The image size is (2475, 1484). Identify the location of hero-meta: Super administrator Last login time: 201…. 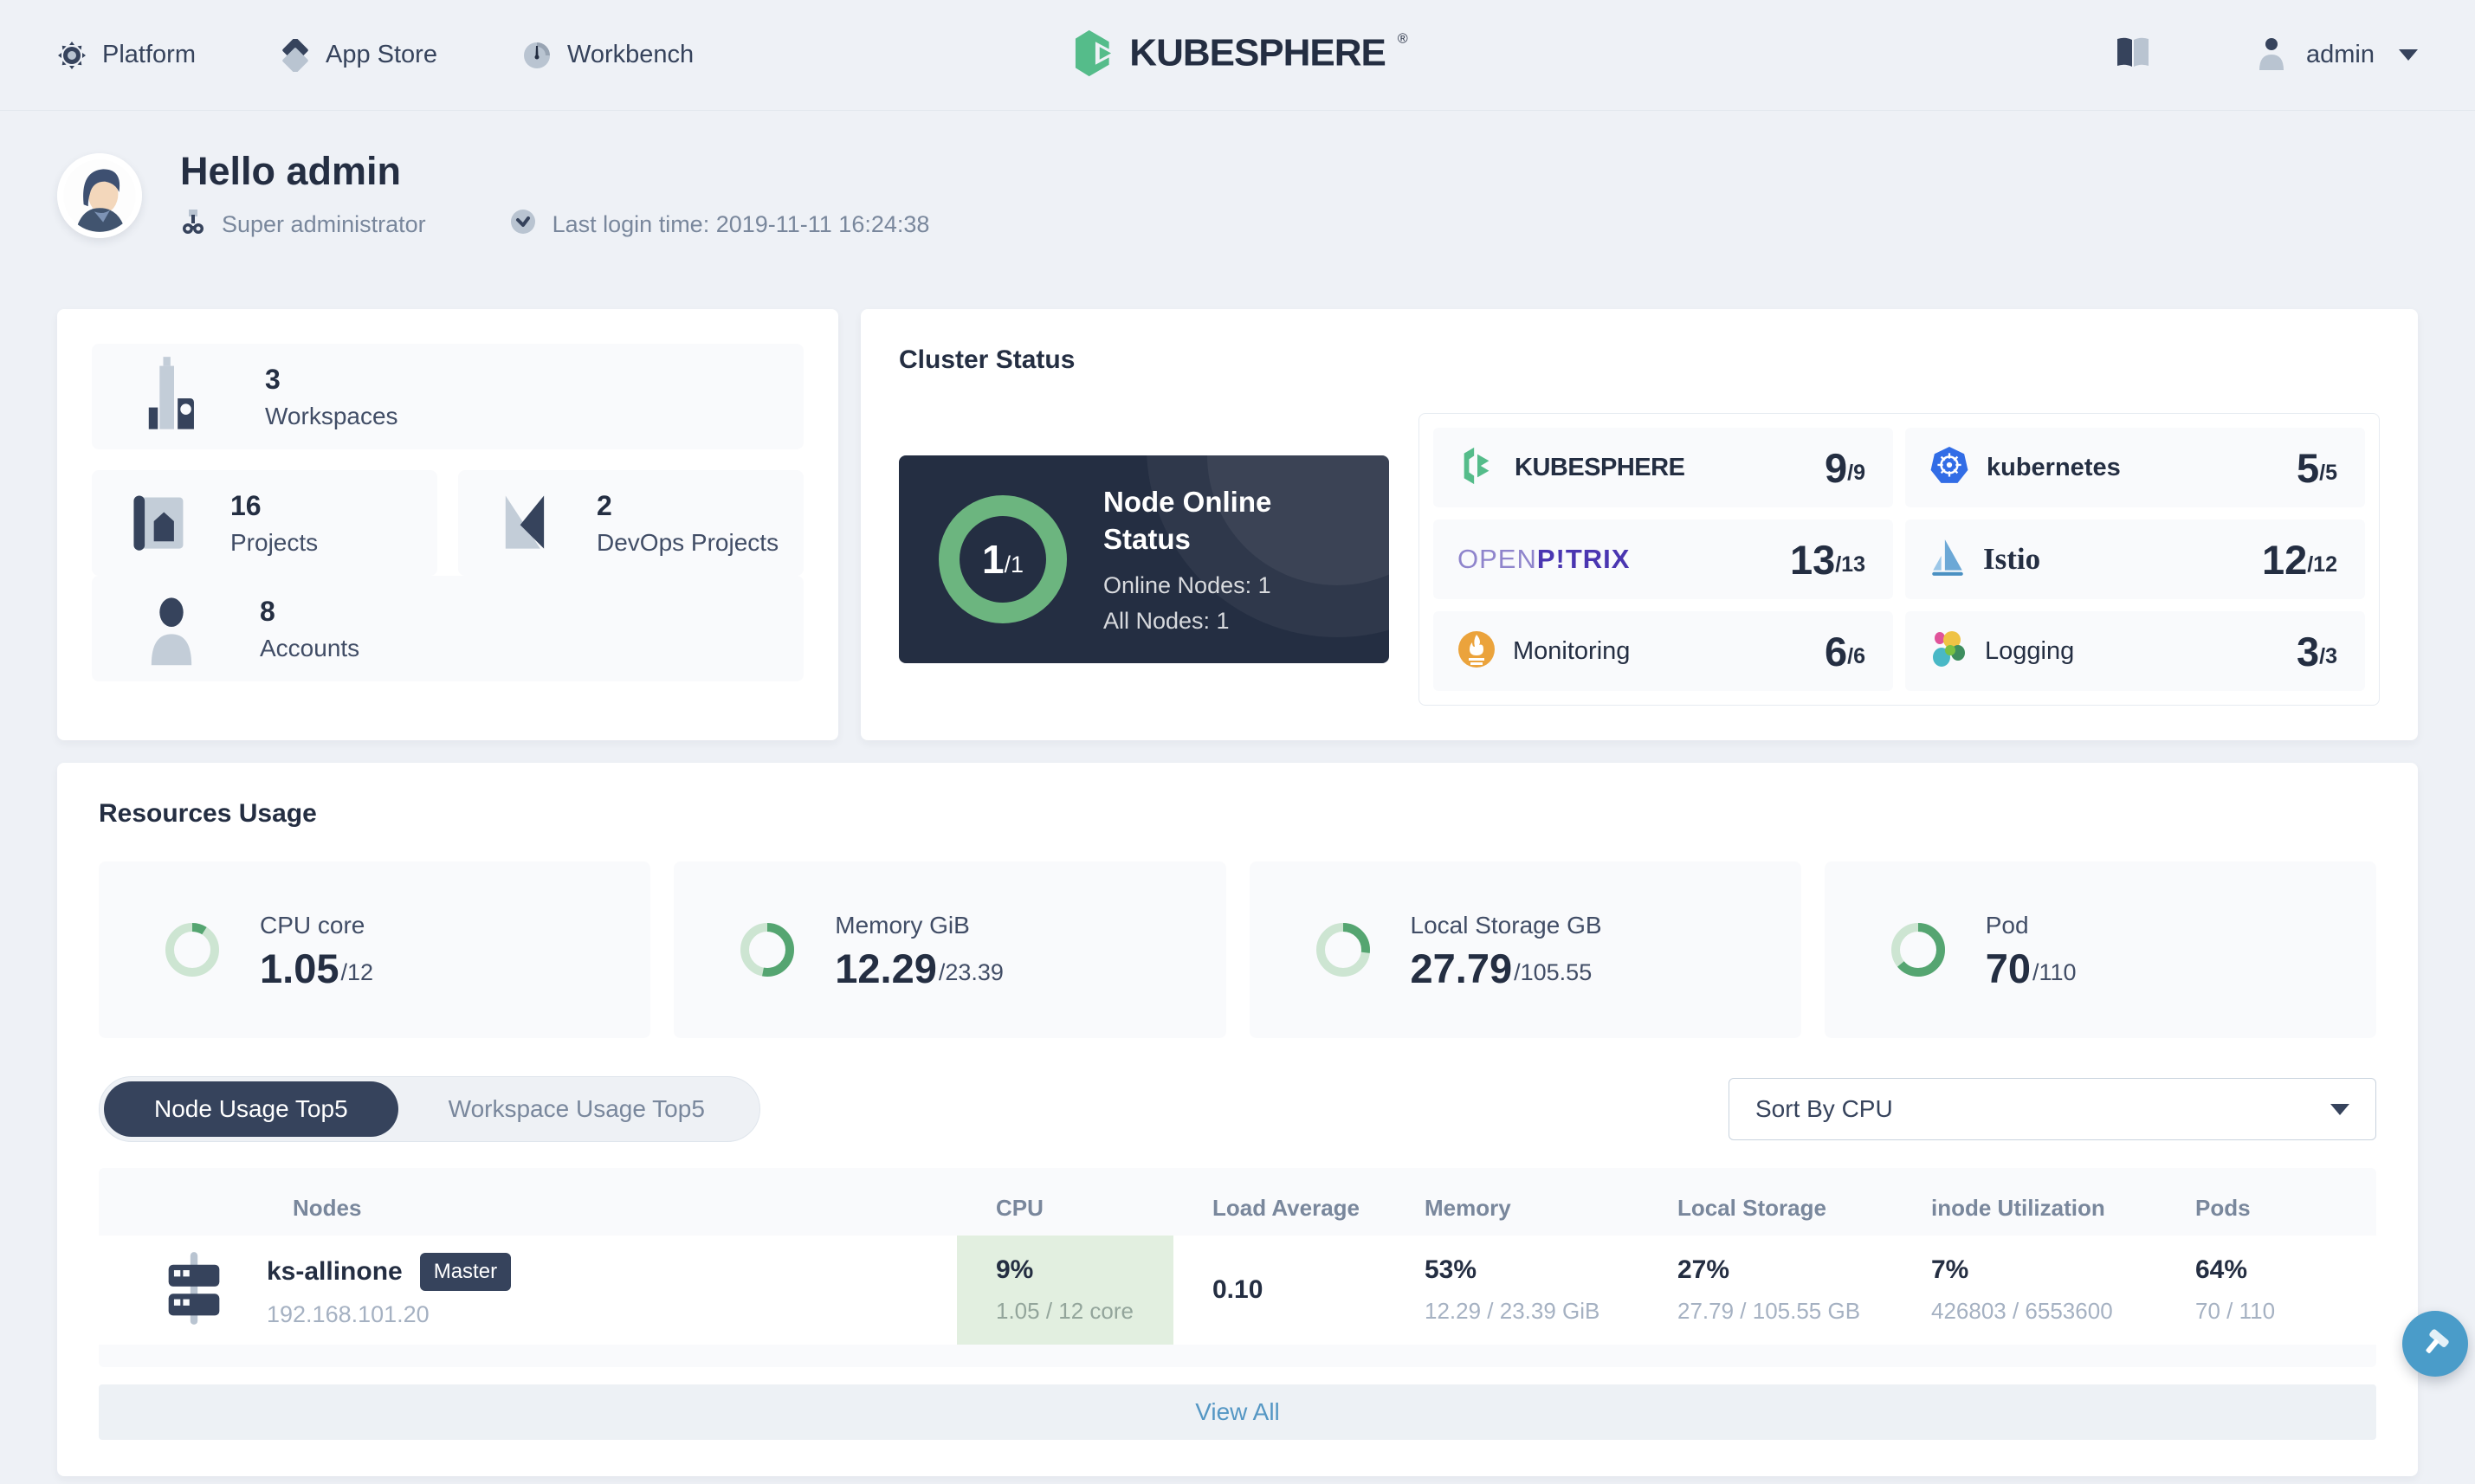
(554, 225).